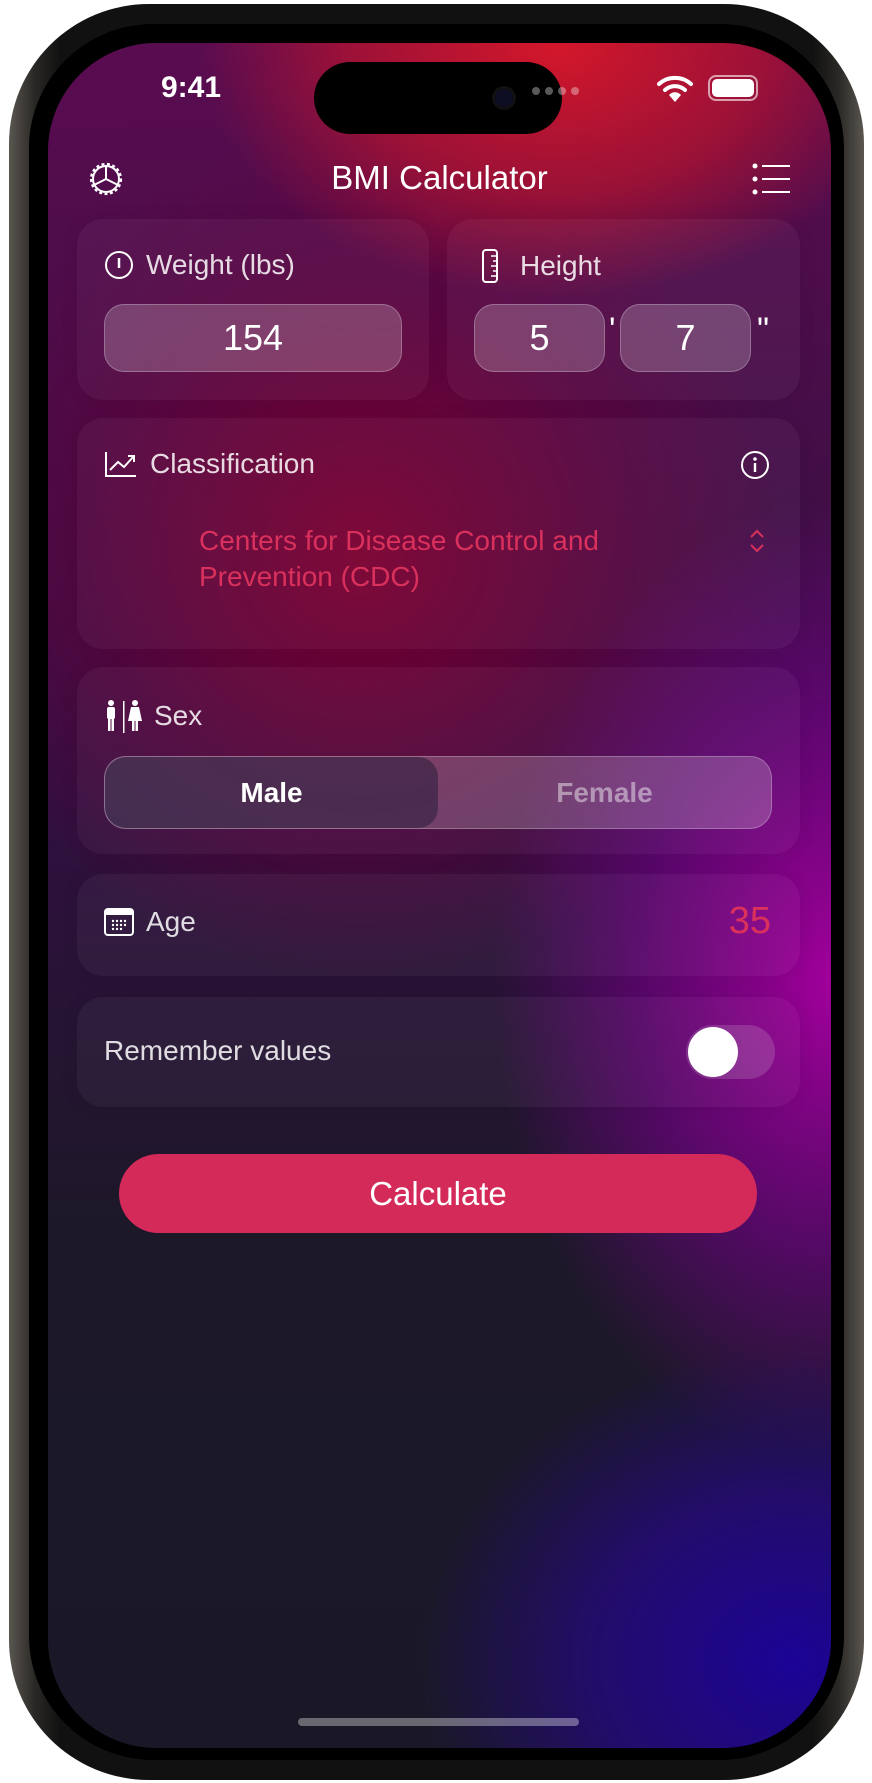 Image resolution: width=872 pixels, height=1783 pixels. What do you see at coordinates (439, 177) in the screenshot?
I see `page-title: BMI Calculator` at bounding box center [439, 177].